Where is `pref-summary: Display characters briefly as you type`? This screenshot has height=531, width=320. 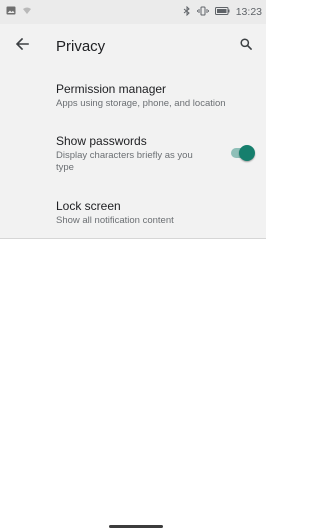 pref-summary: Display characters briefly as you type is located at coordinates (124, 161).